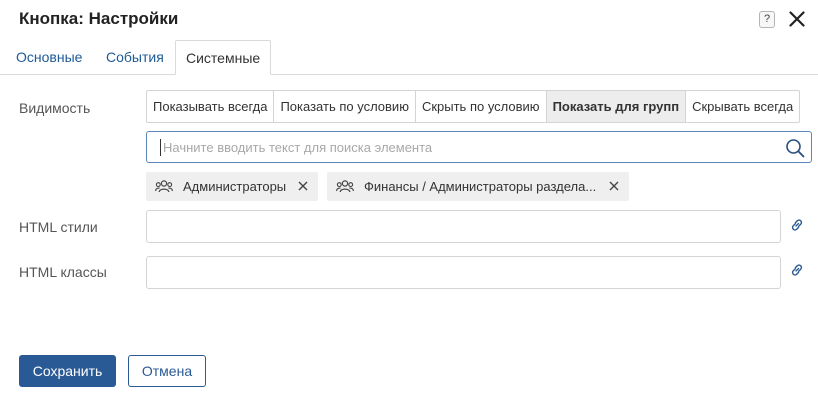  Describe the element at coordinates (344, 106) in the screenshot. I see `visibility-option-show-by-condition: Показать по условию` at that location.